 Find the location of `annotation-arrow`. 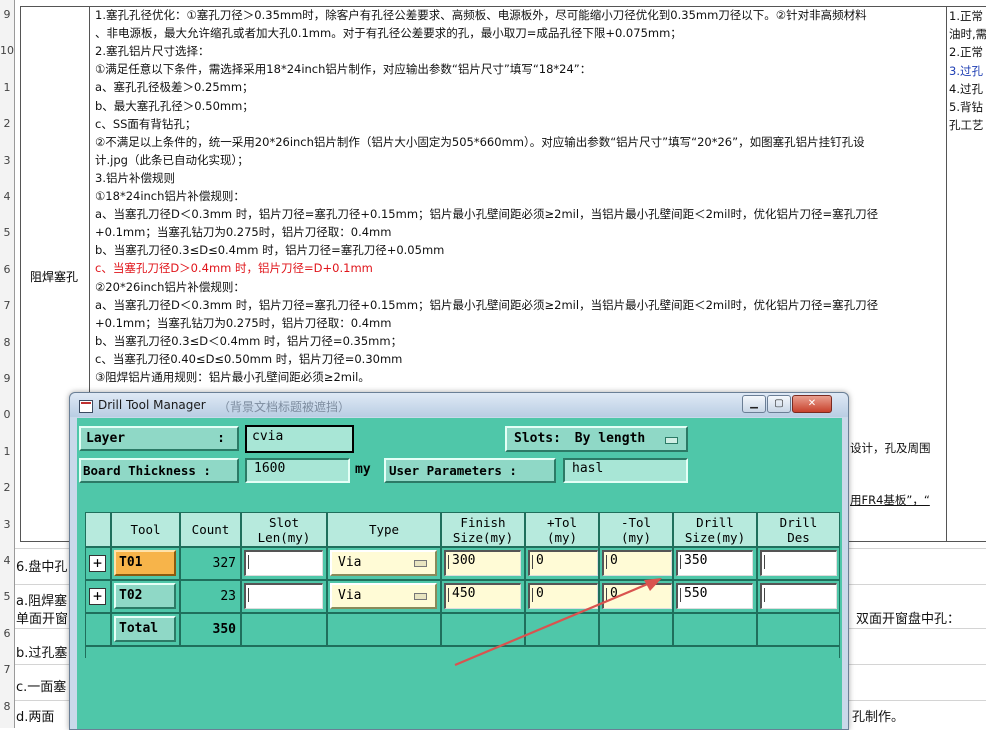

annotation-arrow is located at coordinates (558, 622).